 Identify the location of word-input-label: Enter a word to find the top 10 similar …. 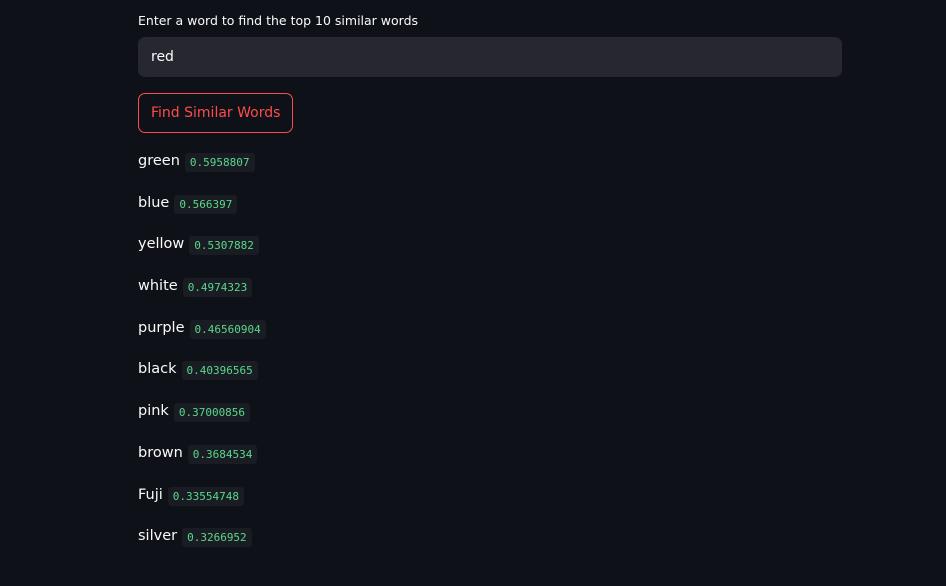
(278, 20).